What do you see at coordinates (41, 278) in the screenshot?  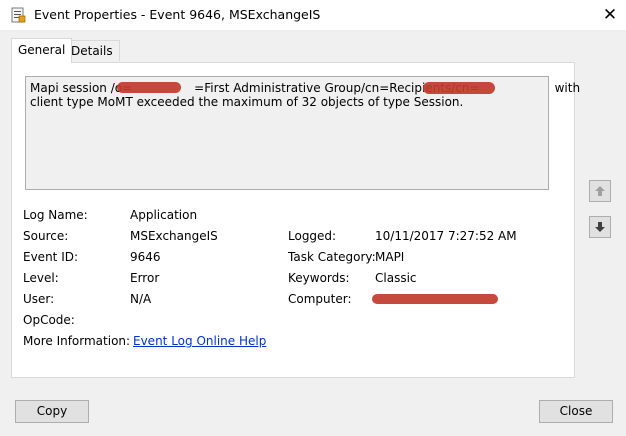 I see `level-label: Level:` at bounding box center [41, 278].